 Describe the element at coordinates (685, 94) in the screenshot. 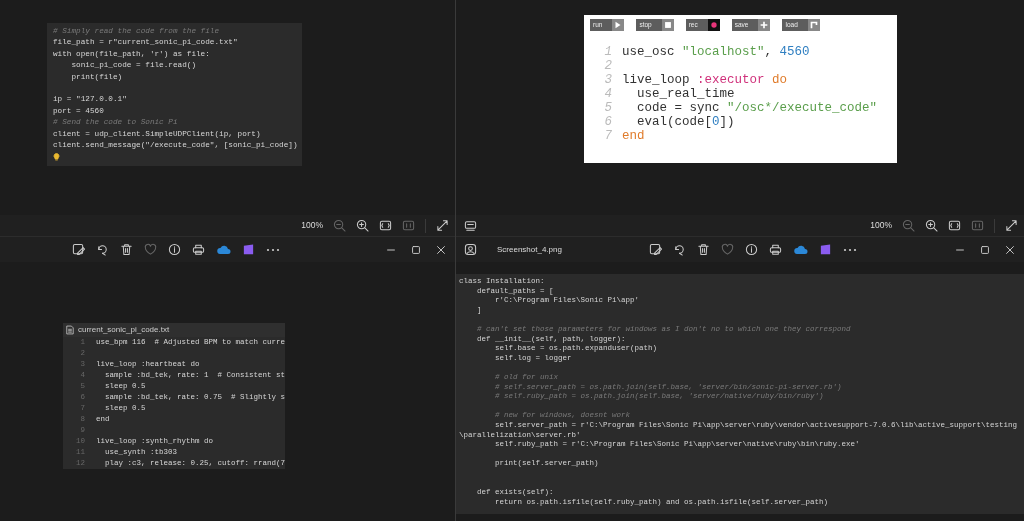

I see `code-line: use_real_time` at that location.